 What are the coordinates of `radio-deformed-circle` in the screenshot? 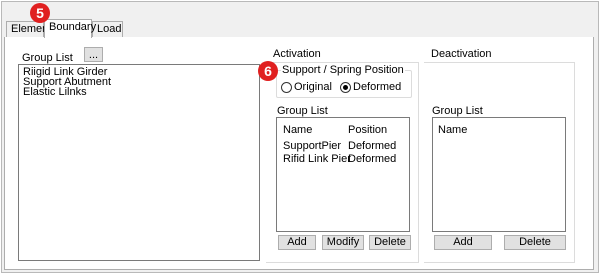 It's located at (345, 87).